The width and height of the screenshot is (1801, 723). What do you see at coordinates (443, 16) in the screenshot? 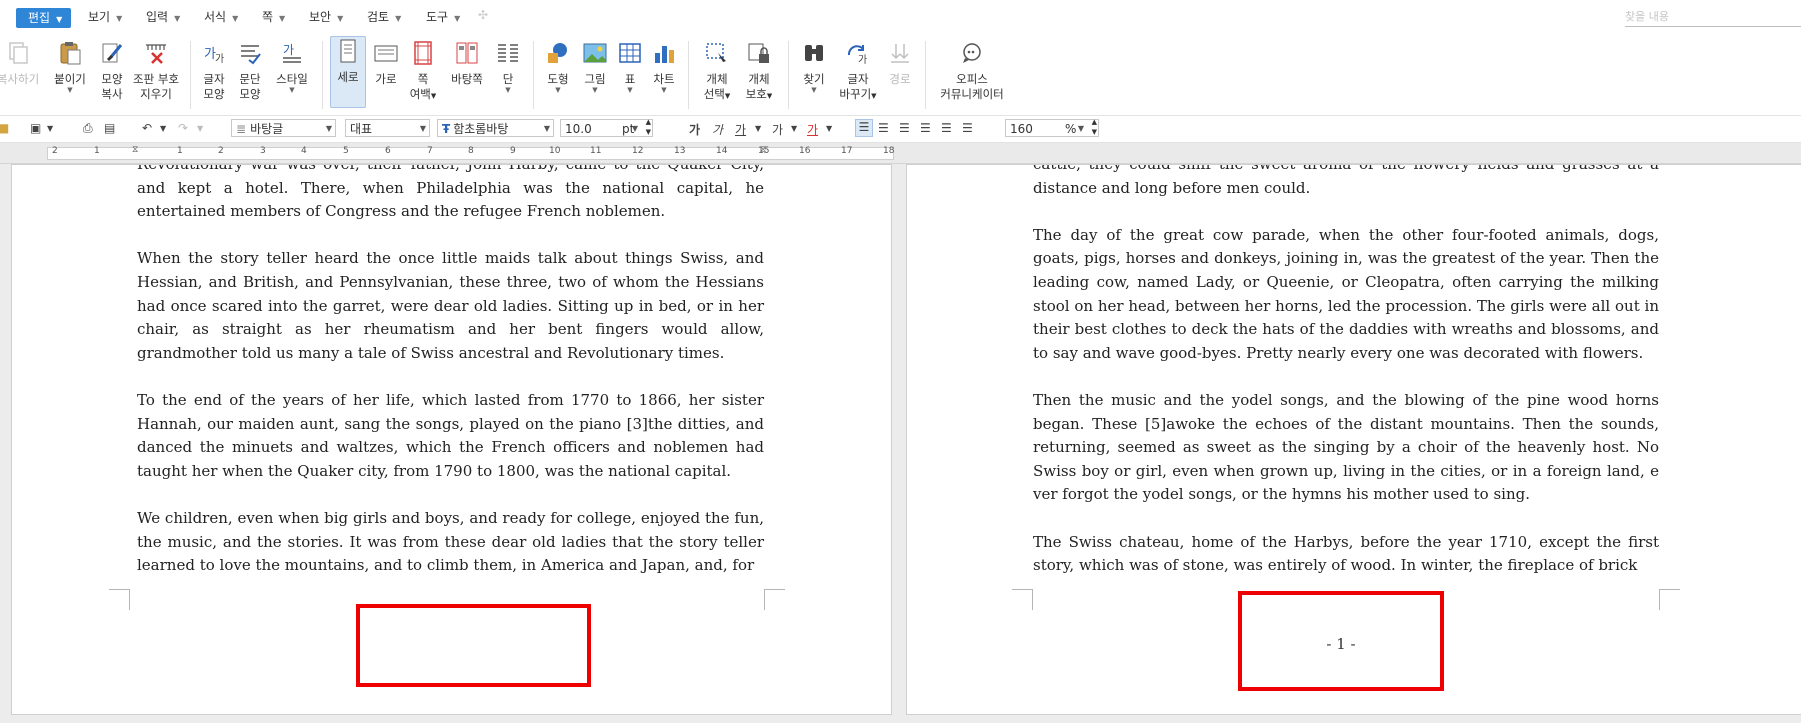
I see `menu-tools: 도구 ▼` at bounding box center [443, 16].